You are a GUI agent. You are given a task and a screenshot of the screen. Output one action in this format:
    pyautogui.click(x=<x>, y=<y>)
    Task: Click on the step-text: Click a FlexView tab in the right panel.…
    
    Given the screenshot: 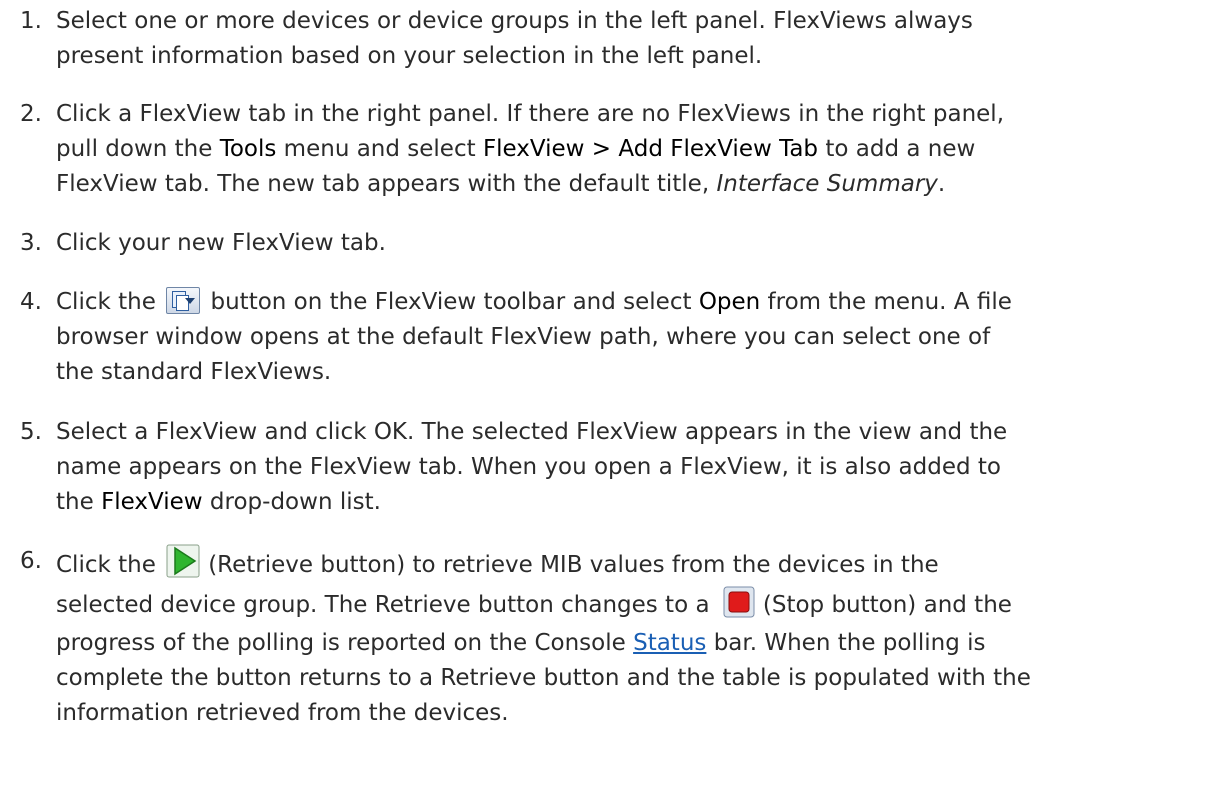 What is the action you would take?
    pyautogui.click(x=640, y=149)
    